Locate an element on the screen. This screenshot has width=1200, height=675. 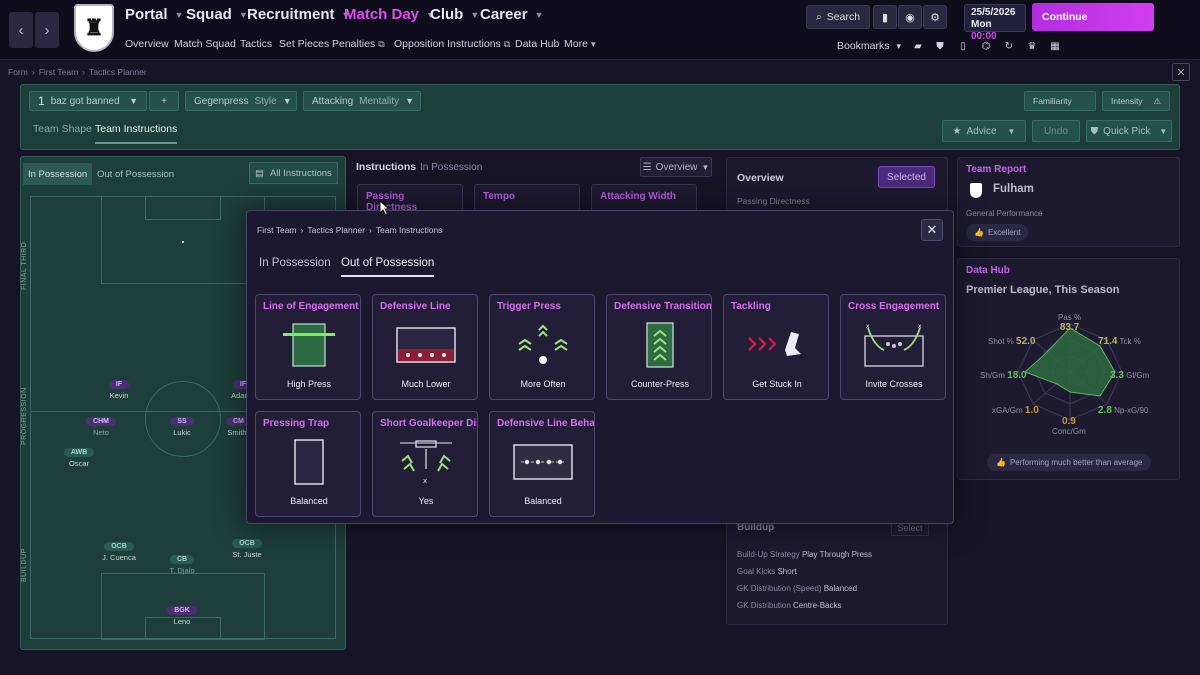
submenu-tactics: Tactics is located at coordinates (256, 44).